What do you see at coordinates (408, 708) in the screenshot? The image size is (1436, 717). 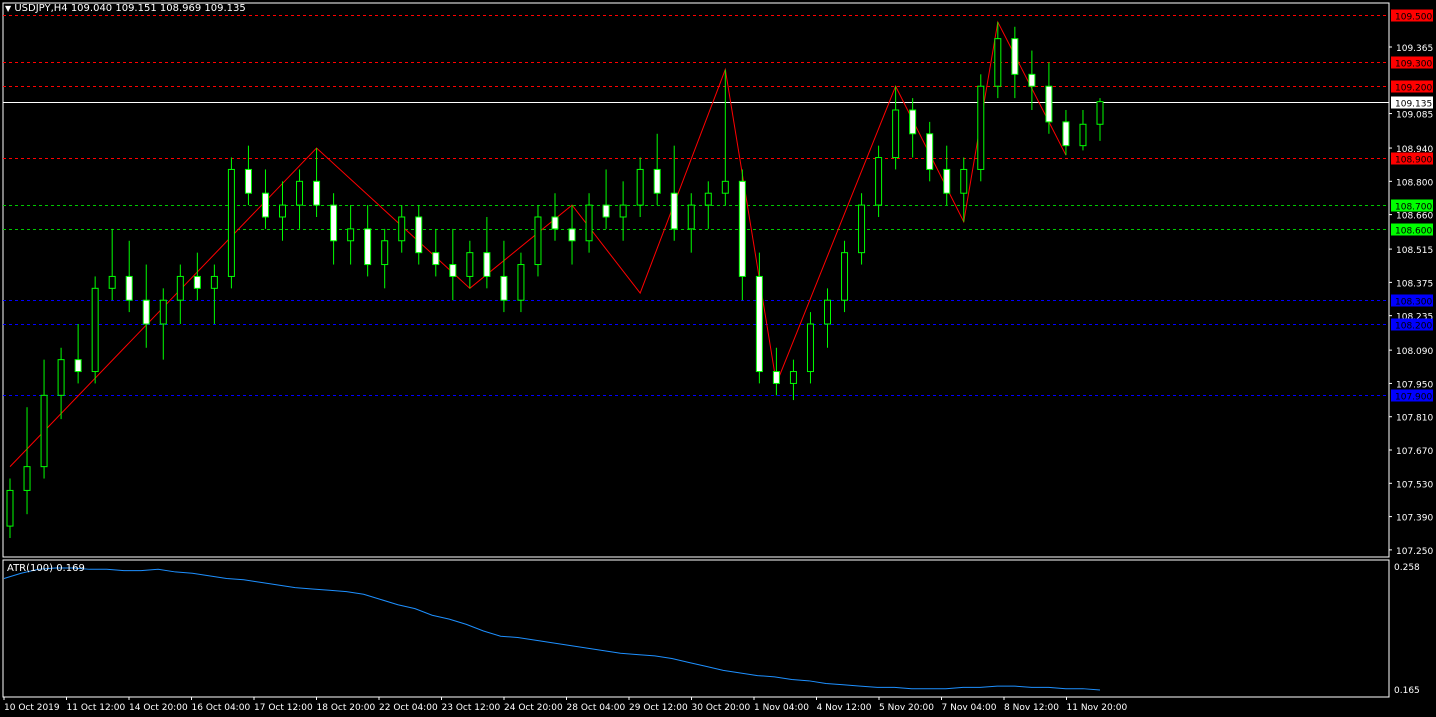 I see `time-tick-label: 22 Oct 04:00` at bounding box center [408, 708].